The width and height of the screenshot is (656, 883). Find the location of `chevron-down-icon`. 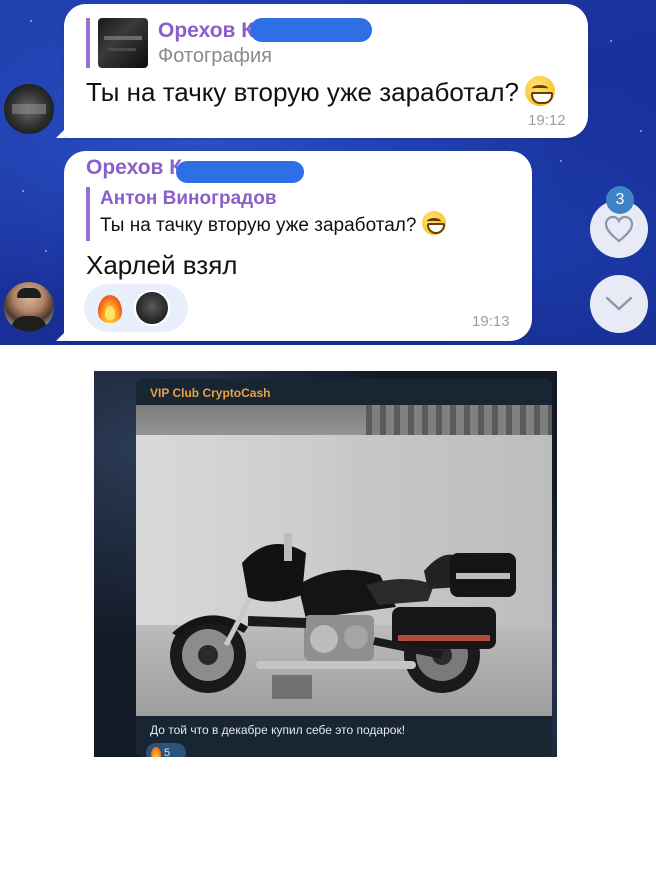

chevron-down-icon is located at coordinates (619, 303).